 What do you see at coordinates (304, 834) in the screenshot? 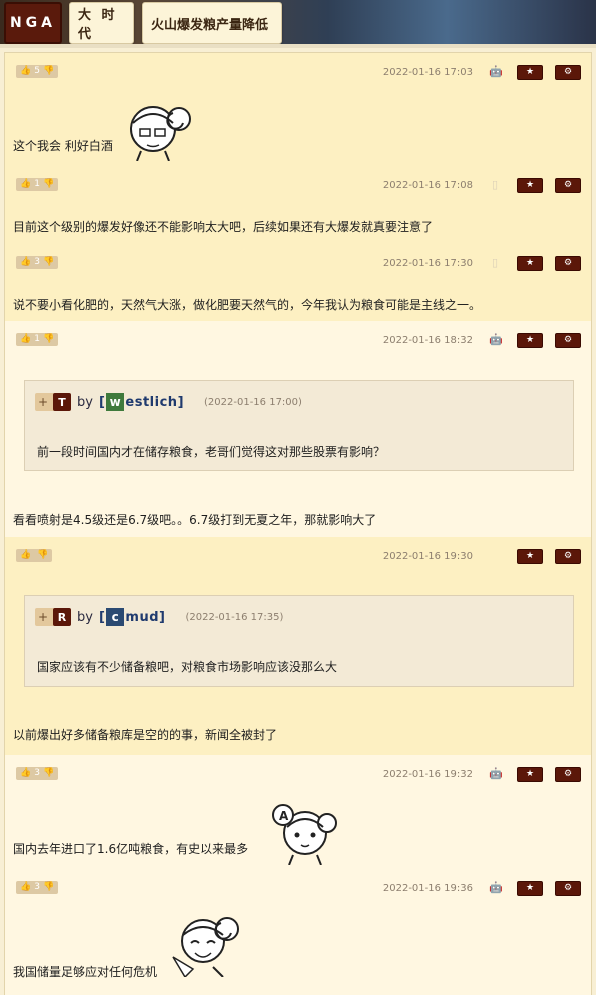
I see `anime-sticker-image: A` at bounding box center [304, 834].